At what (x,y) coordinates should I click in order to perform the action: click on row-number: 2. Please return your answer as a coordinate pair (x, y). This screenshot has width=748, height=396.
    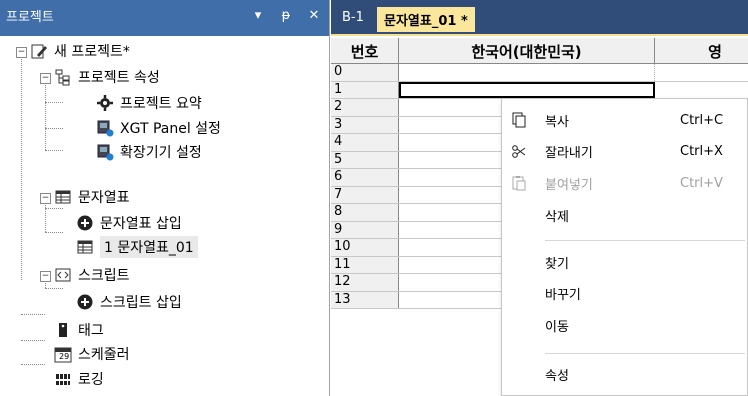
    Looking at the image, I should click on (365, 107).